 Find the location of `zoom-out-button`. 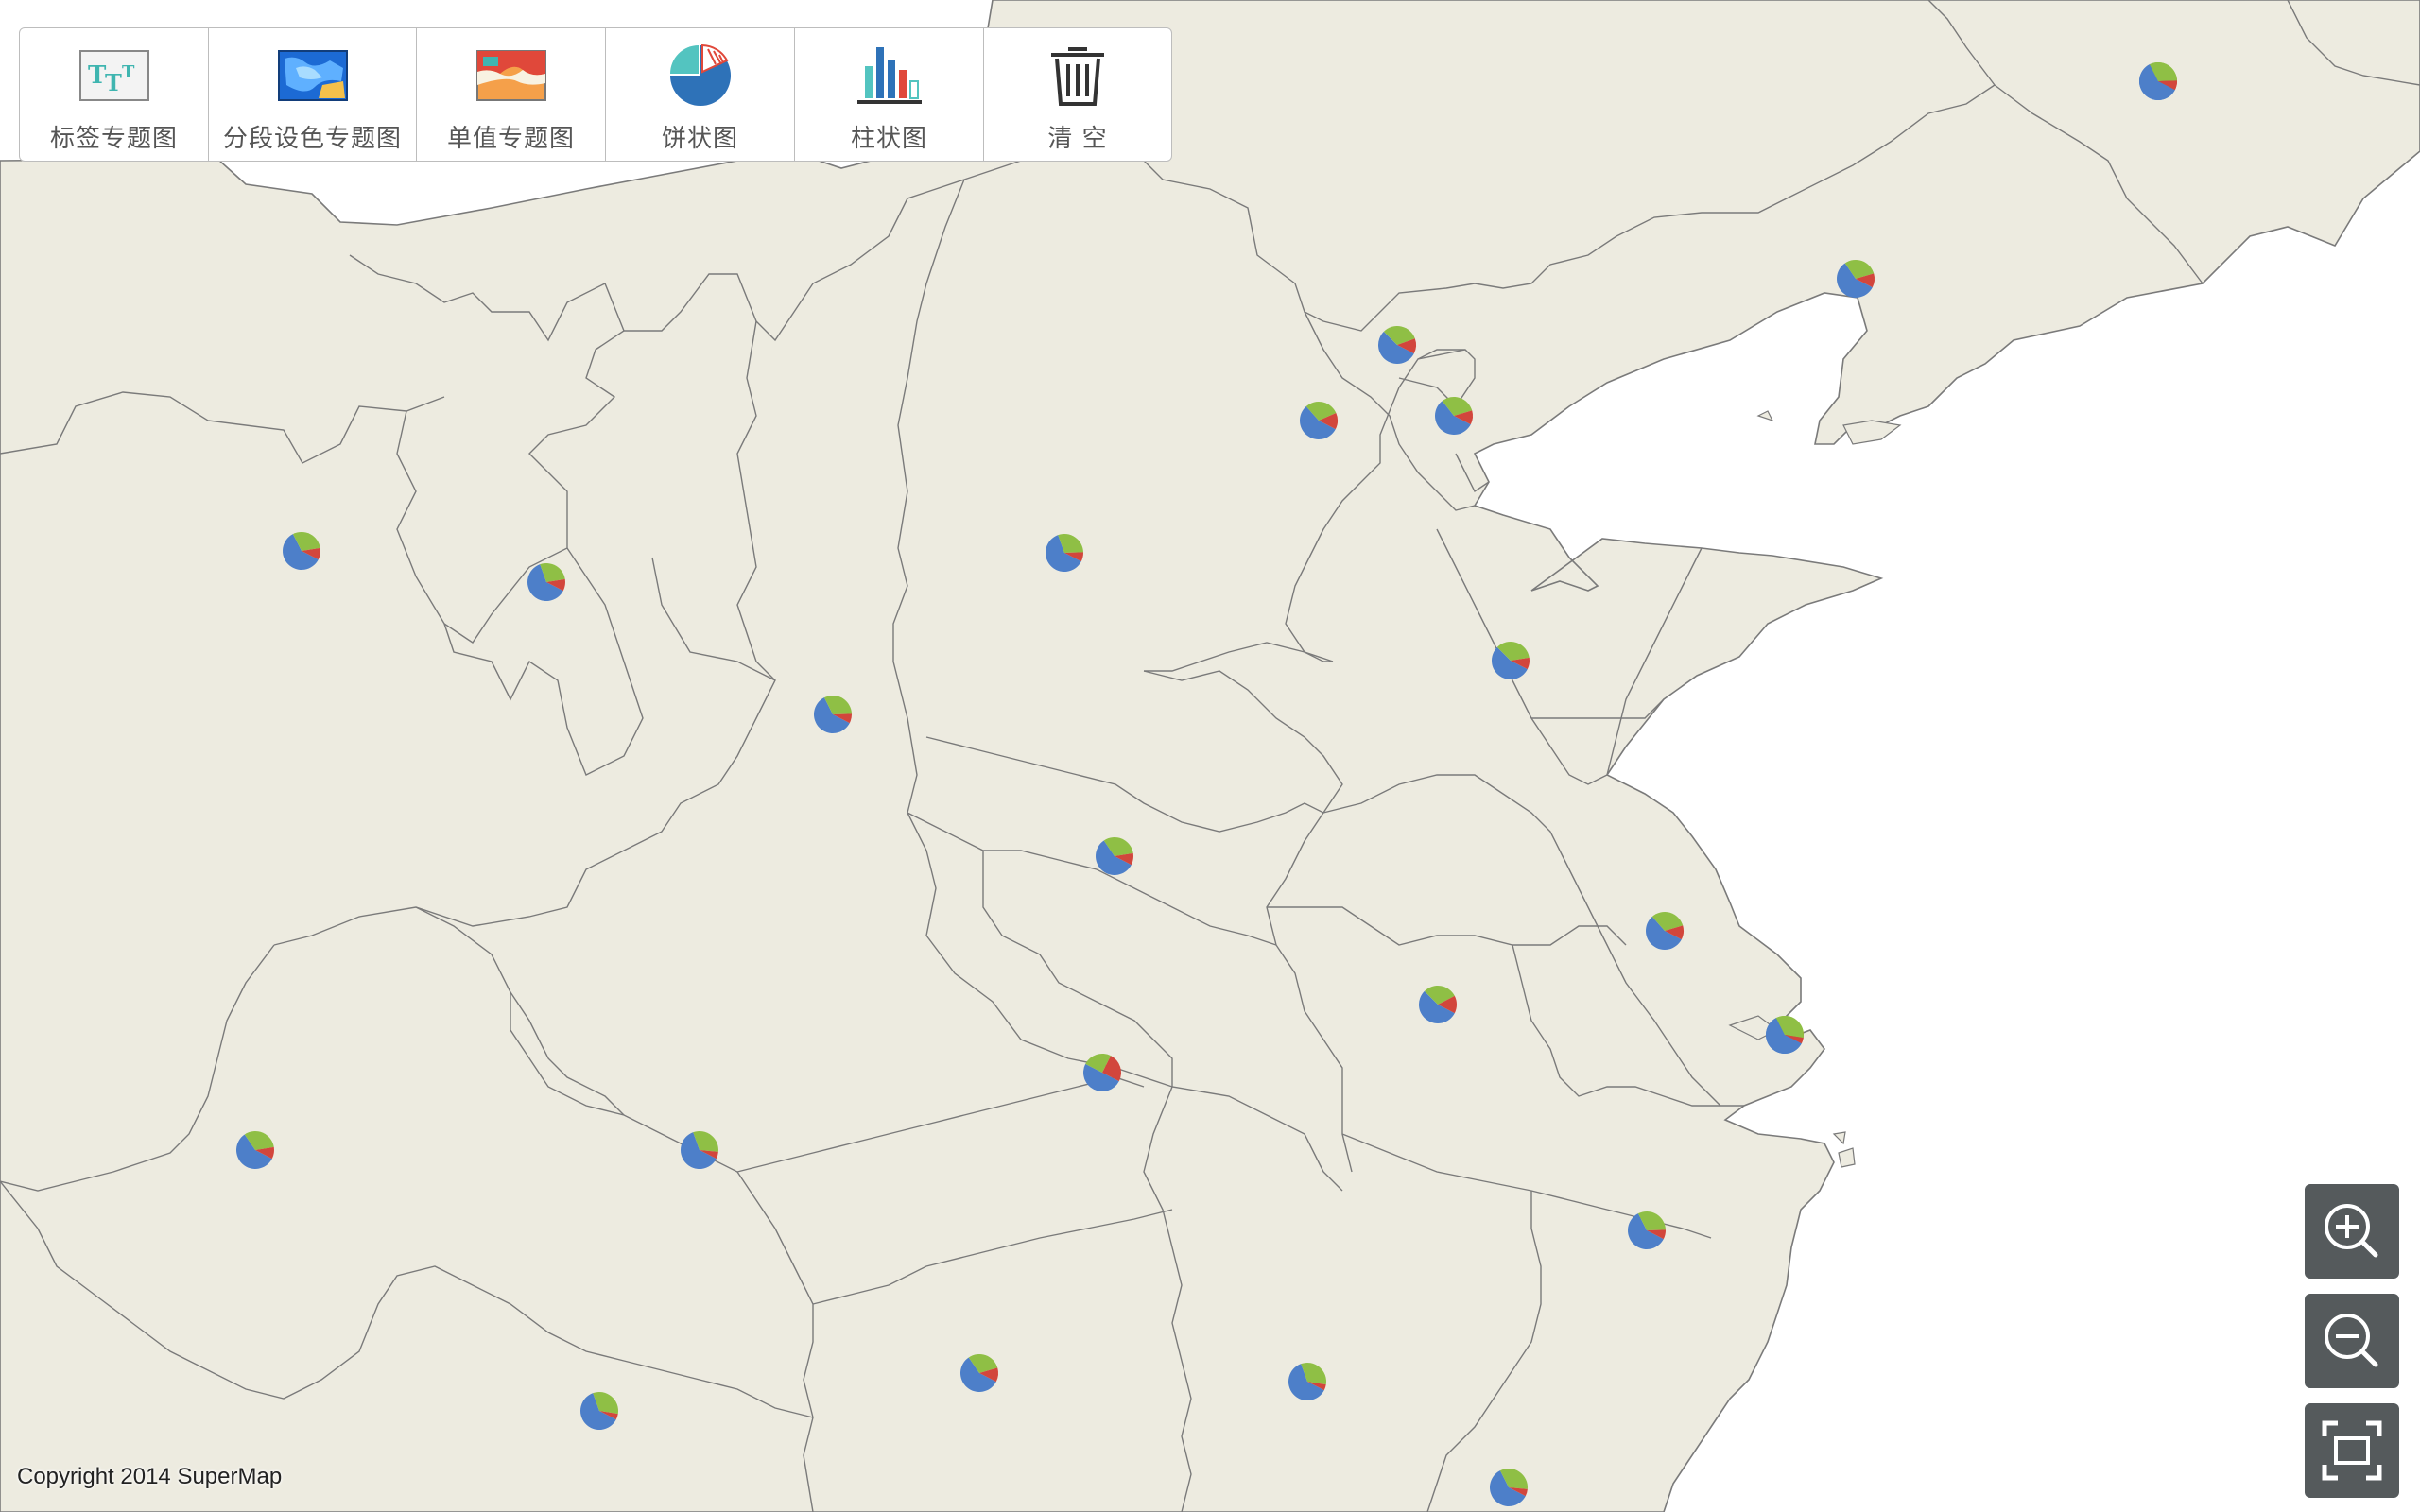

zoom-out-button is located at coordinates (2352, 1341).